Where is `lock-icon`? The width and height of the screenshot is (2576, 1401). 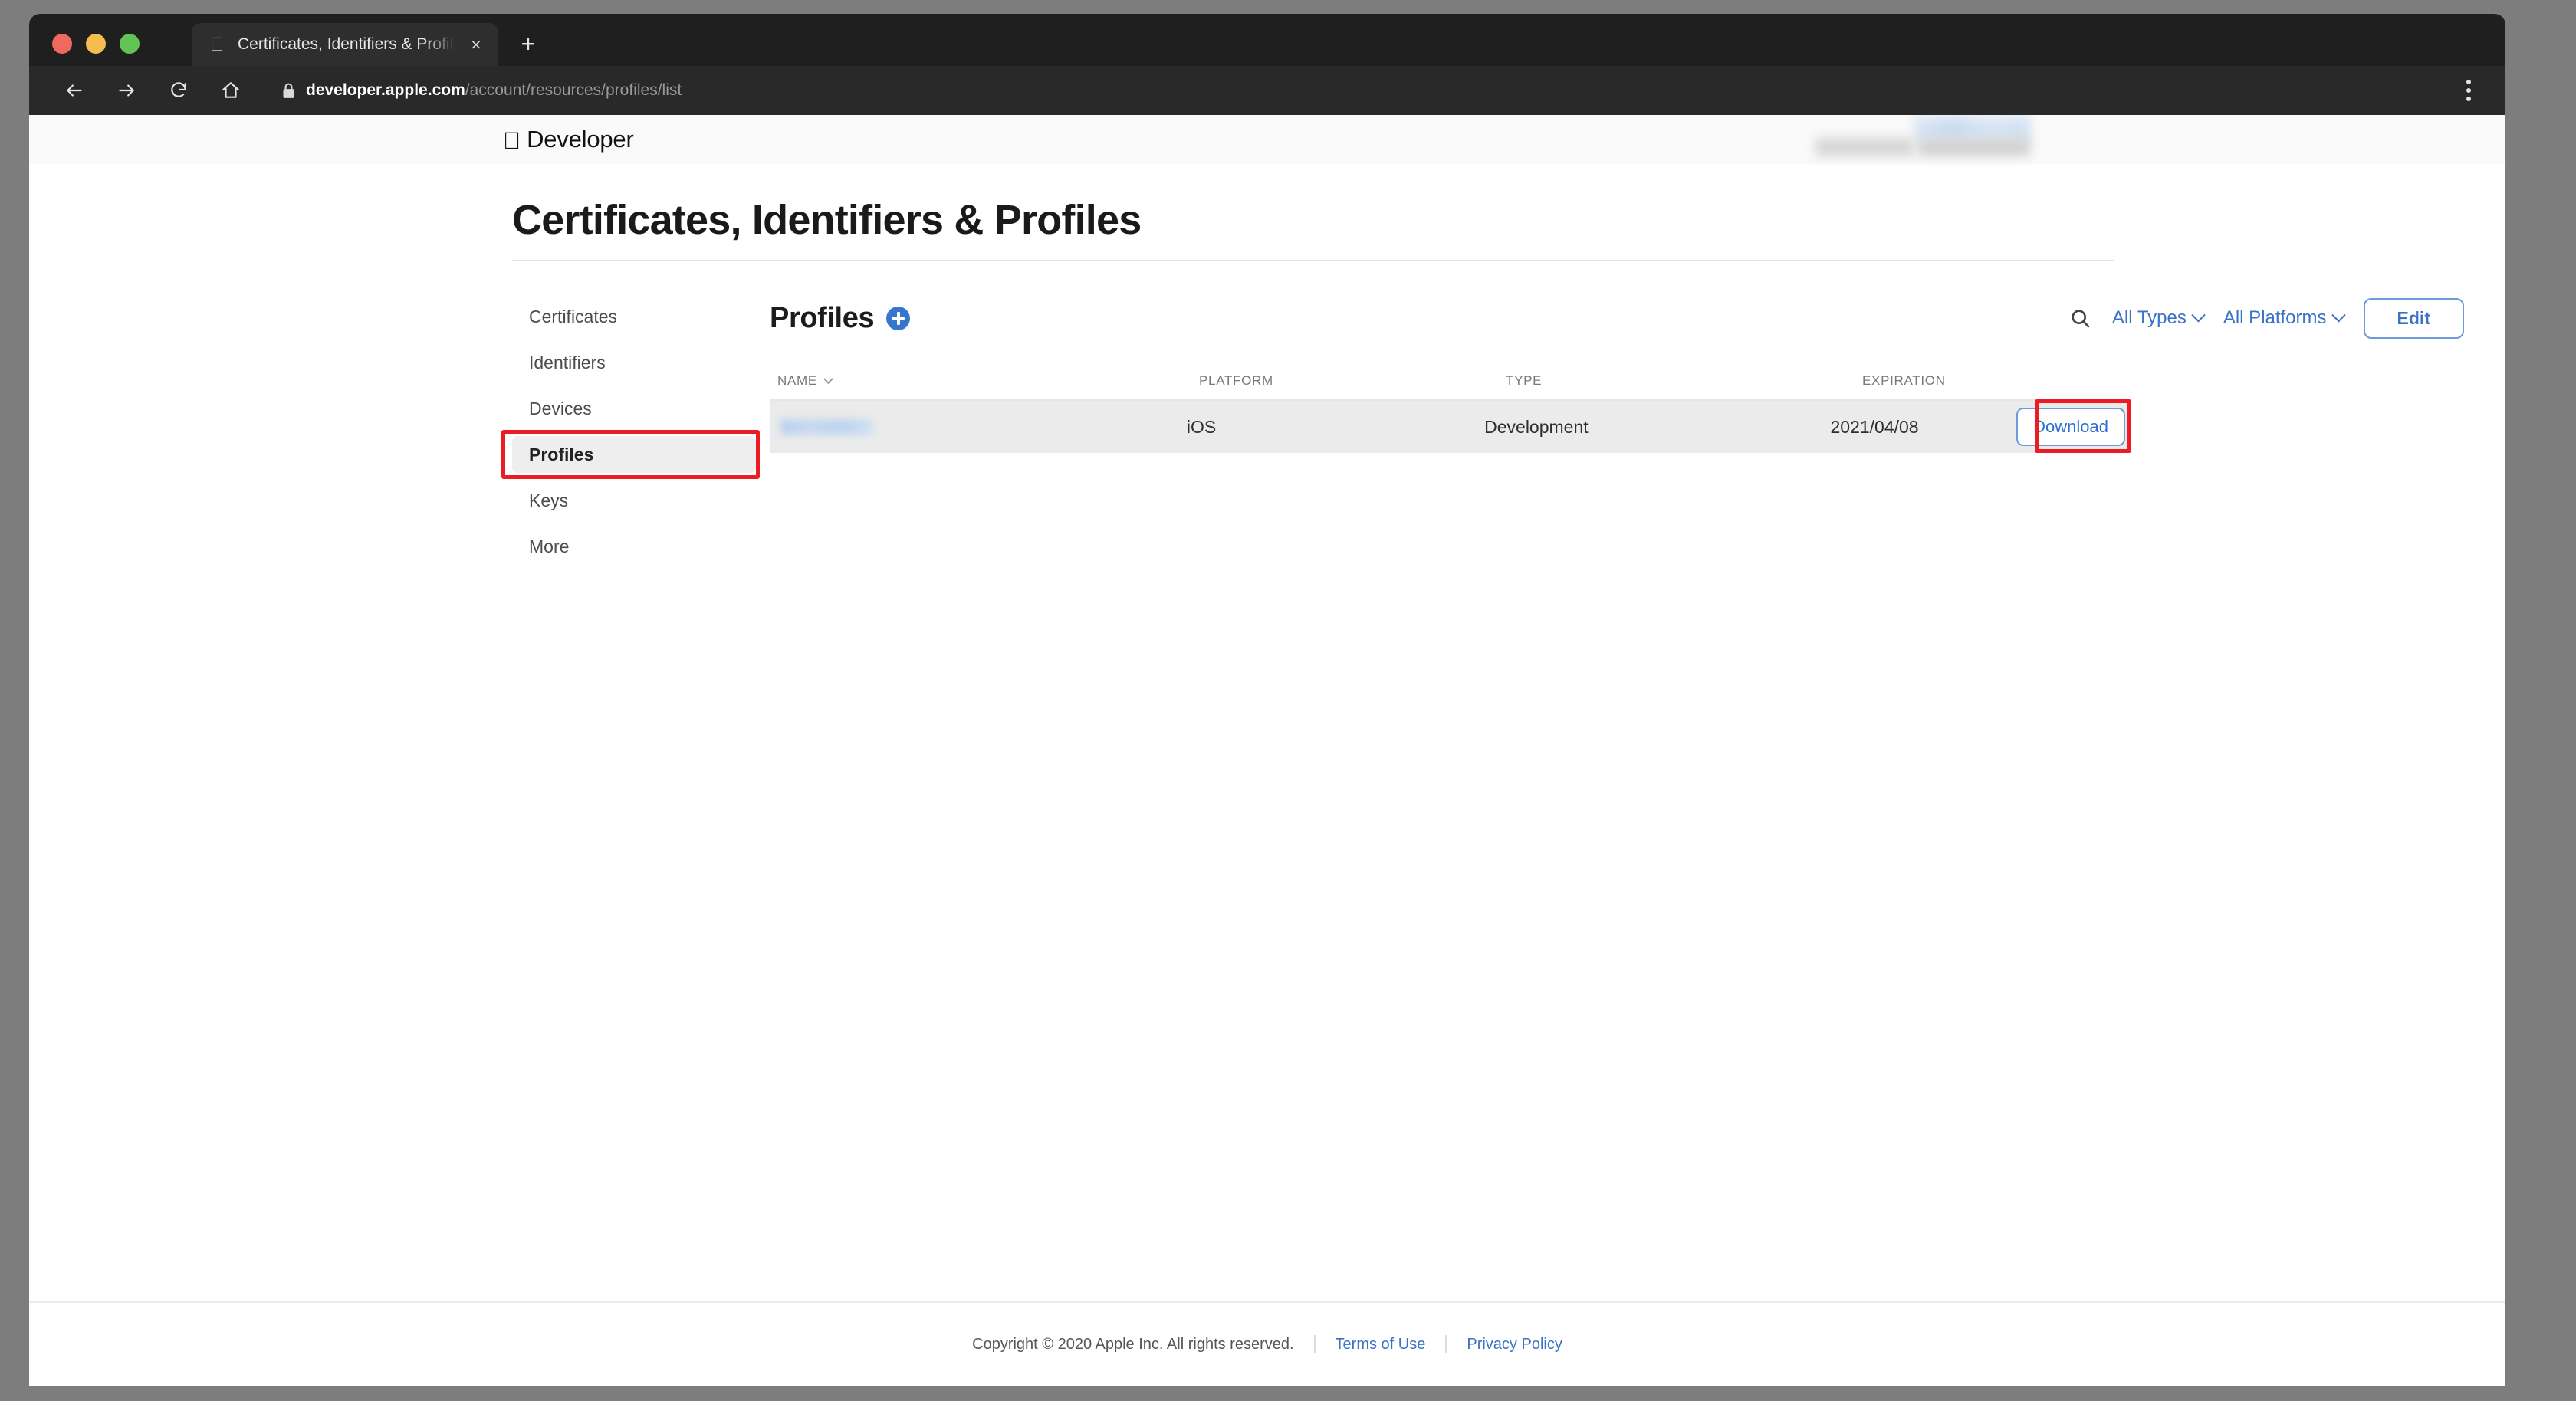 lock-icon is located at coordinates (288, 91).